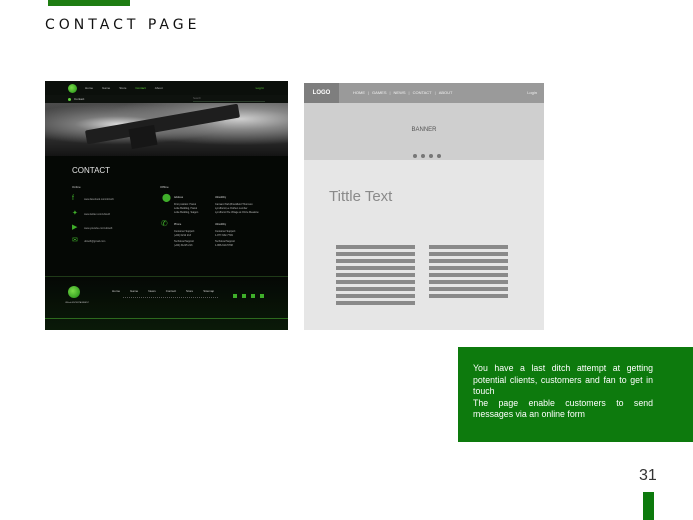  I want to click on footer-facebook-icon, so click(235, 296).